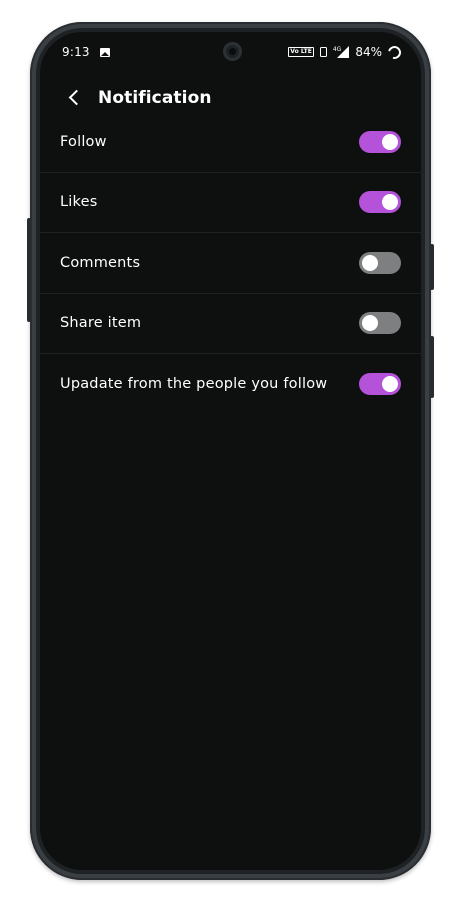 The height and width of the screenshot is (900, 460). I want to click on setting-label: Likes, so click(79, 202).